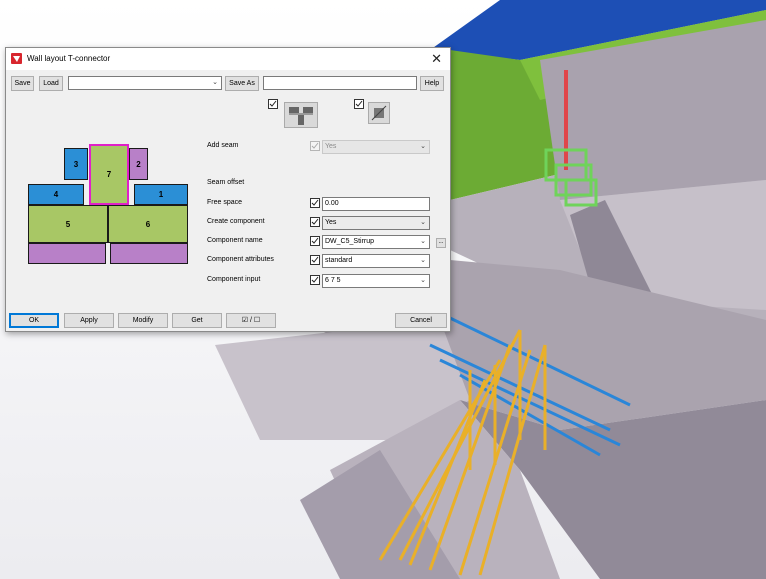 The height and width of the screenshot is (579, 766). Describe the element at coordinates (223, 145) in the screenshot. I see `add-seam-label: Add seam` at that location.